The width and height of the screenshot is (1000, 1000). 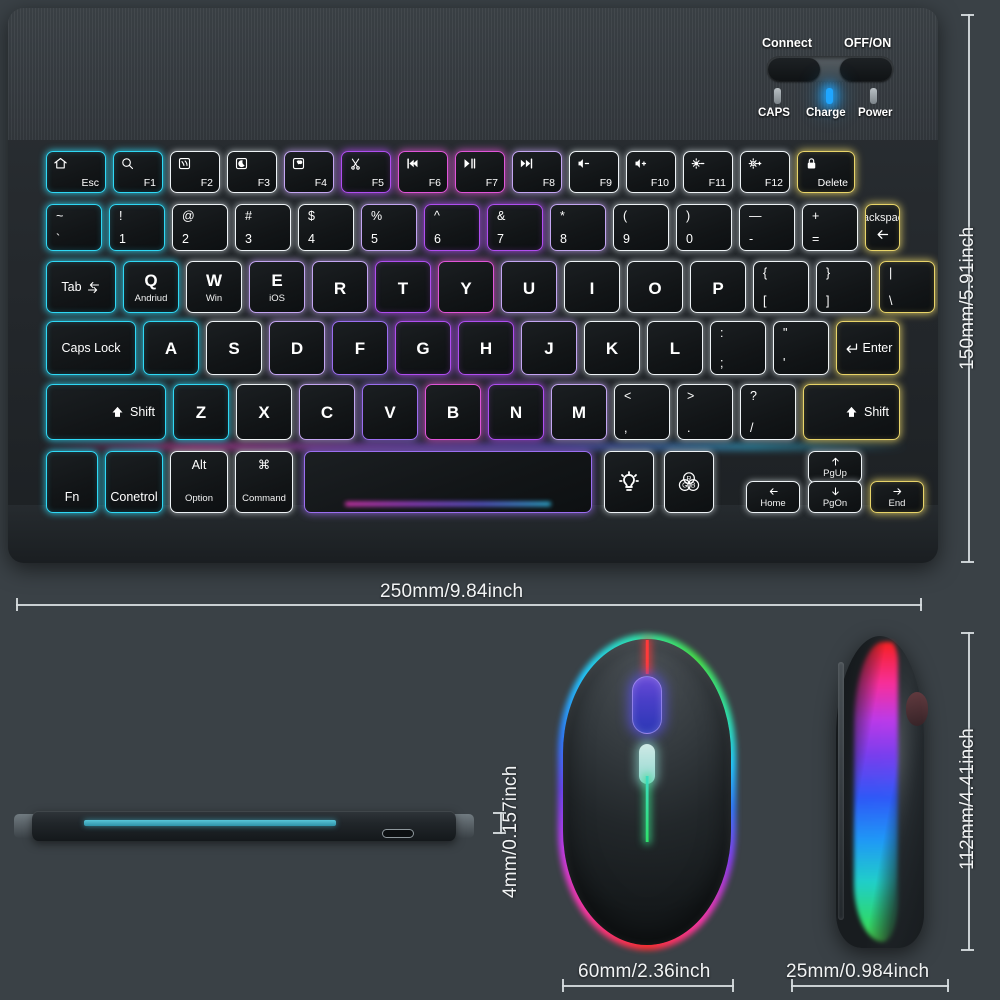 What do you see at coordinates (811, 163) in the screenshot?
I see `lock-icon` at bounding box center [811, 163].